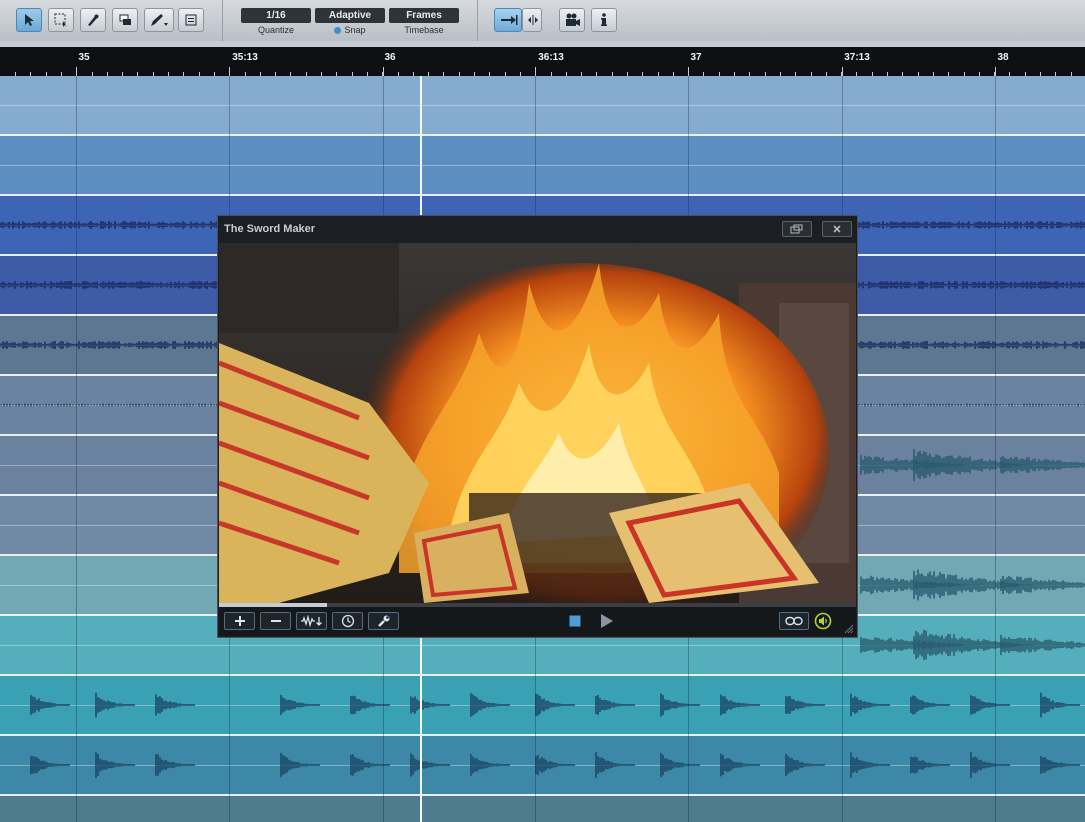  I want to click on arrow-tool-button, so click(29, 20).